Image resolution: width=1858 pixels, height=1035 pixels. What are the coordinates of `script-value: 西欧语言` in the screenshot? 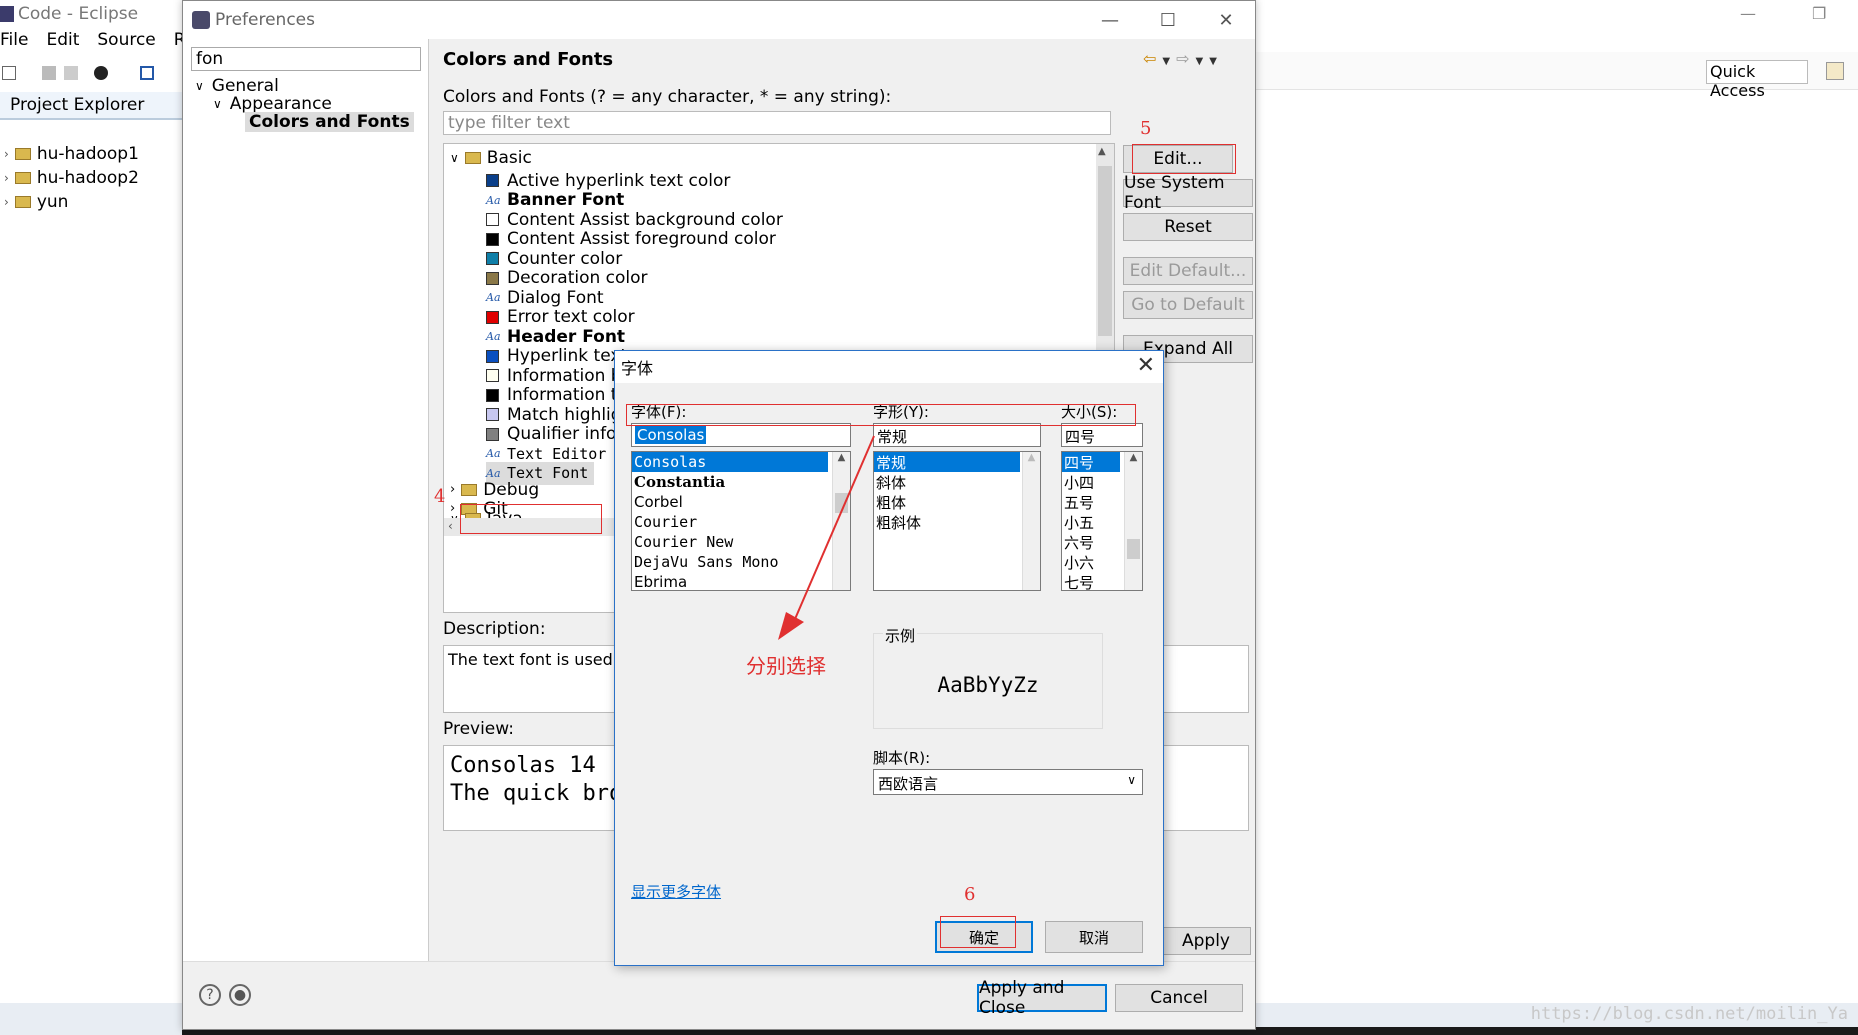 It's located at (908, 784).